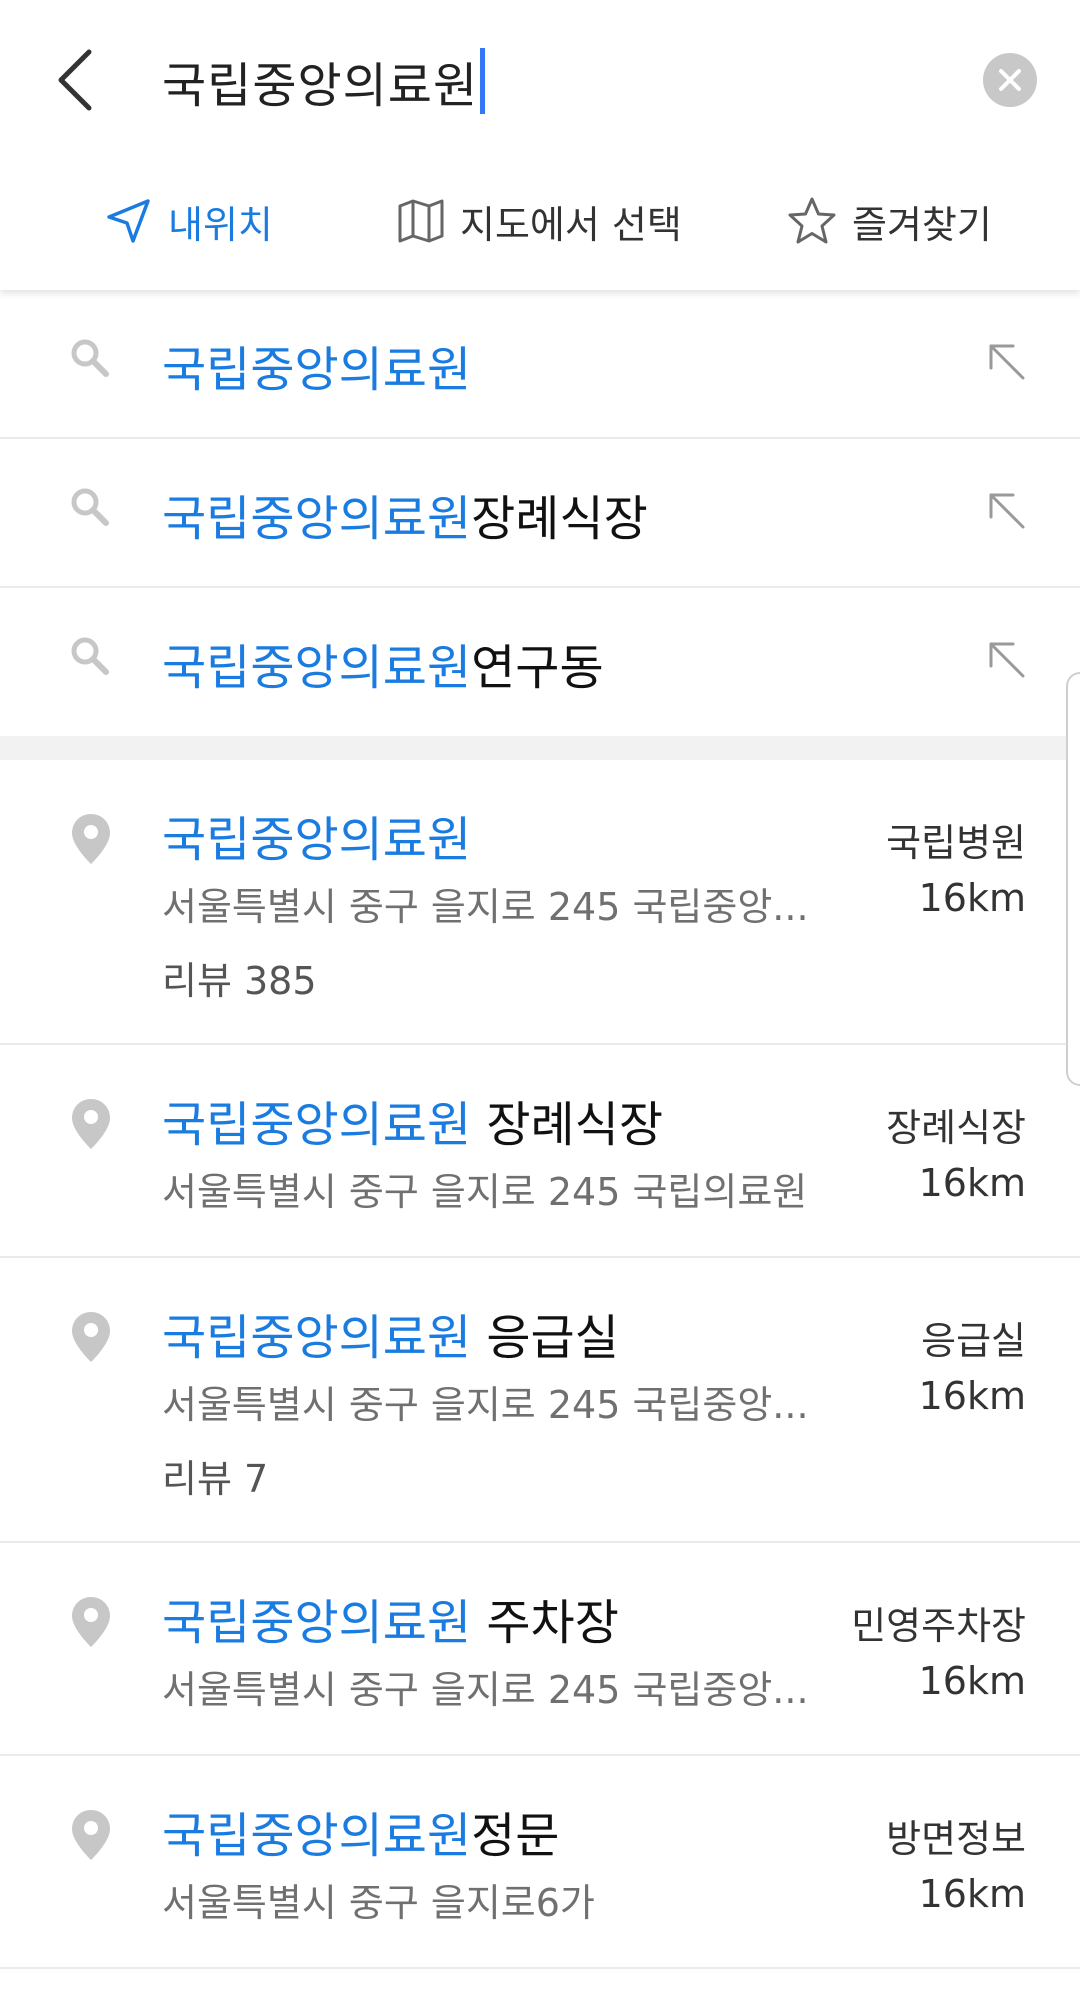 Image resolution: width=1080 pixels, height=2006 pixels. I want to click on text-cursor, so click(483, 81).